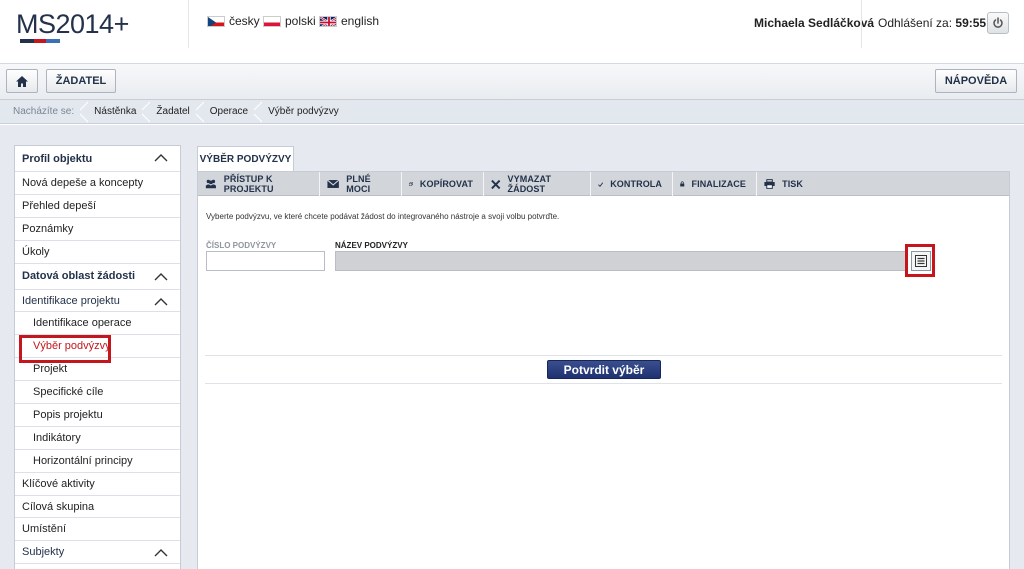 This screenshot has height=569, width=1024. Describe the element at coordinates (333, 183) in the screenshot. I see `envelope-icon` at that location.